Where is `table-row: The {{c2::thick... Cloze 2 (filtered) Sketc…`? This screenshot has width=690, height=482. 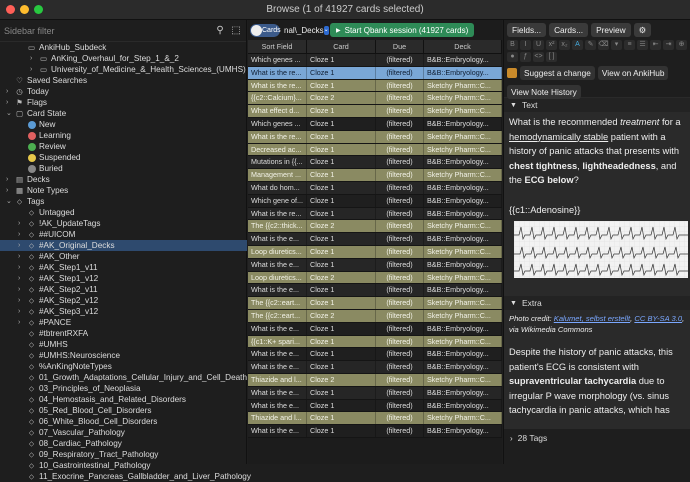
table-row: The {{c2::thick... Cloze 2 (filtered) Sketc… is located at coordinates (375, 227).